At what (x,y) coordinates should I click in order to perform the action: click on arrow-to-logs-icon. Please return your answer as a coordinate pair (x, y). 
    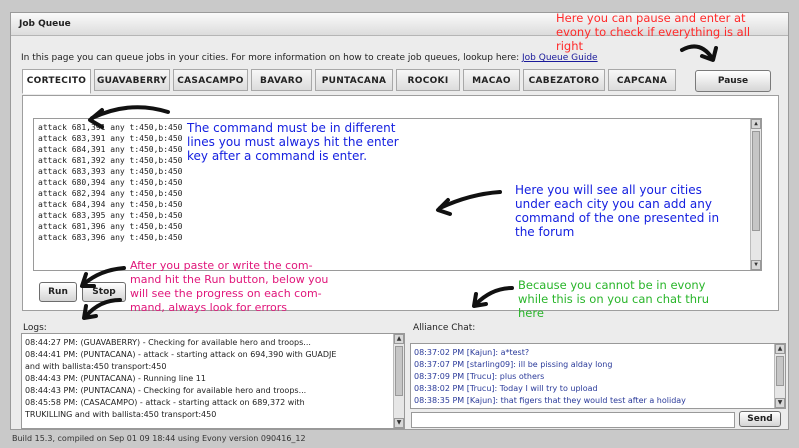
    Looking at the image, I should click on (103, 308).